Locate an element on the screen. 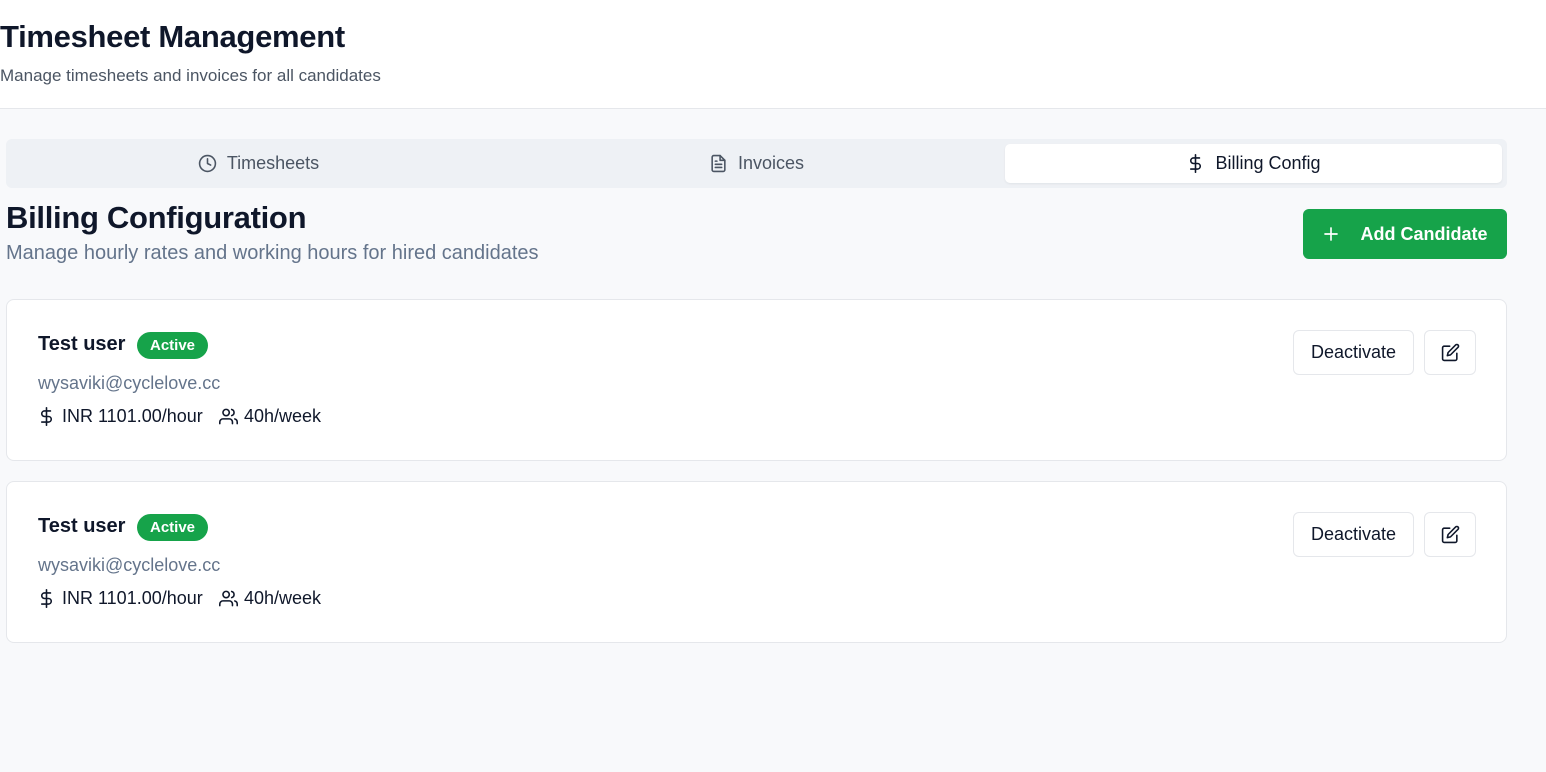  plus-icon is located at coordinates (1331, 234).